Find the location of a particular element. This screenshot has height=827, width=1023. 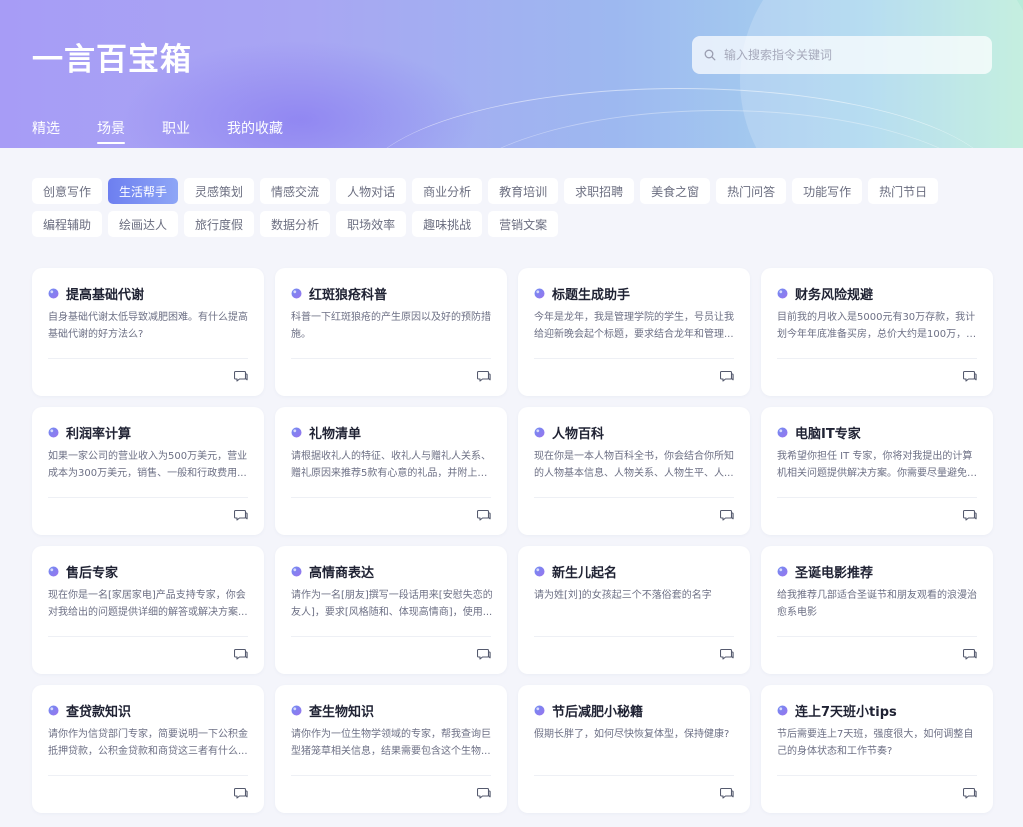

tab-professions: 职业 is located at coordinates (176, 131).